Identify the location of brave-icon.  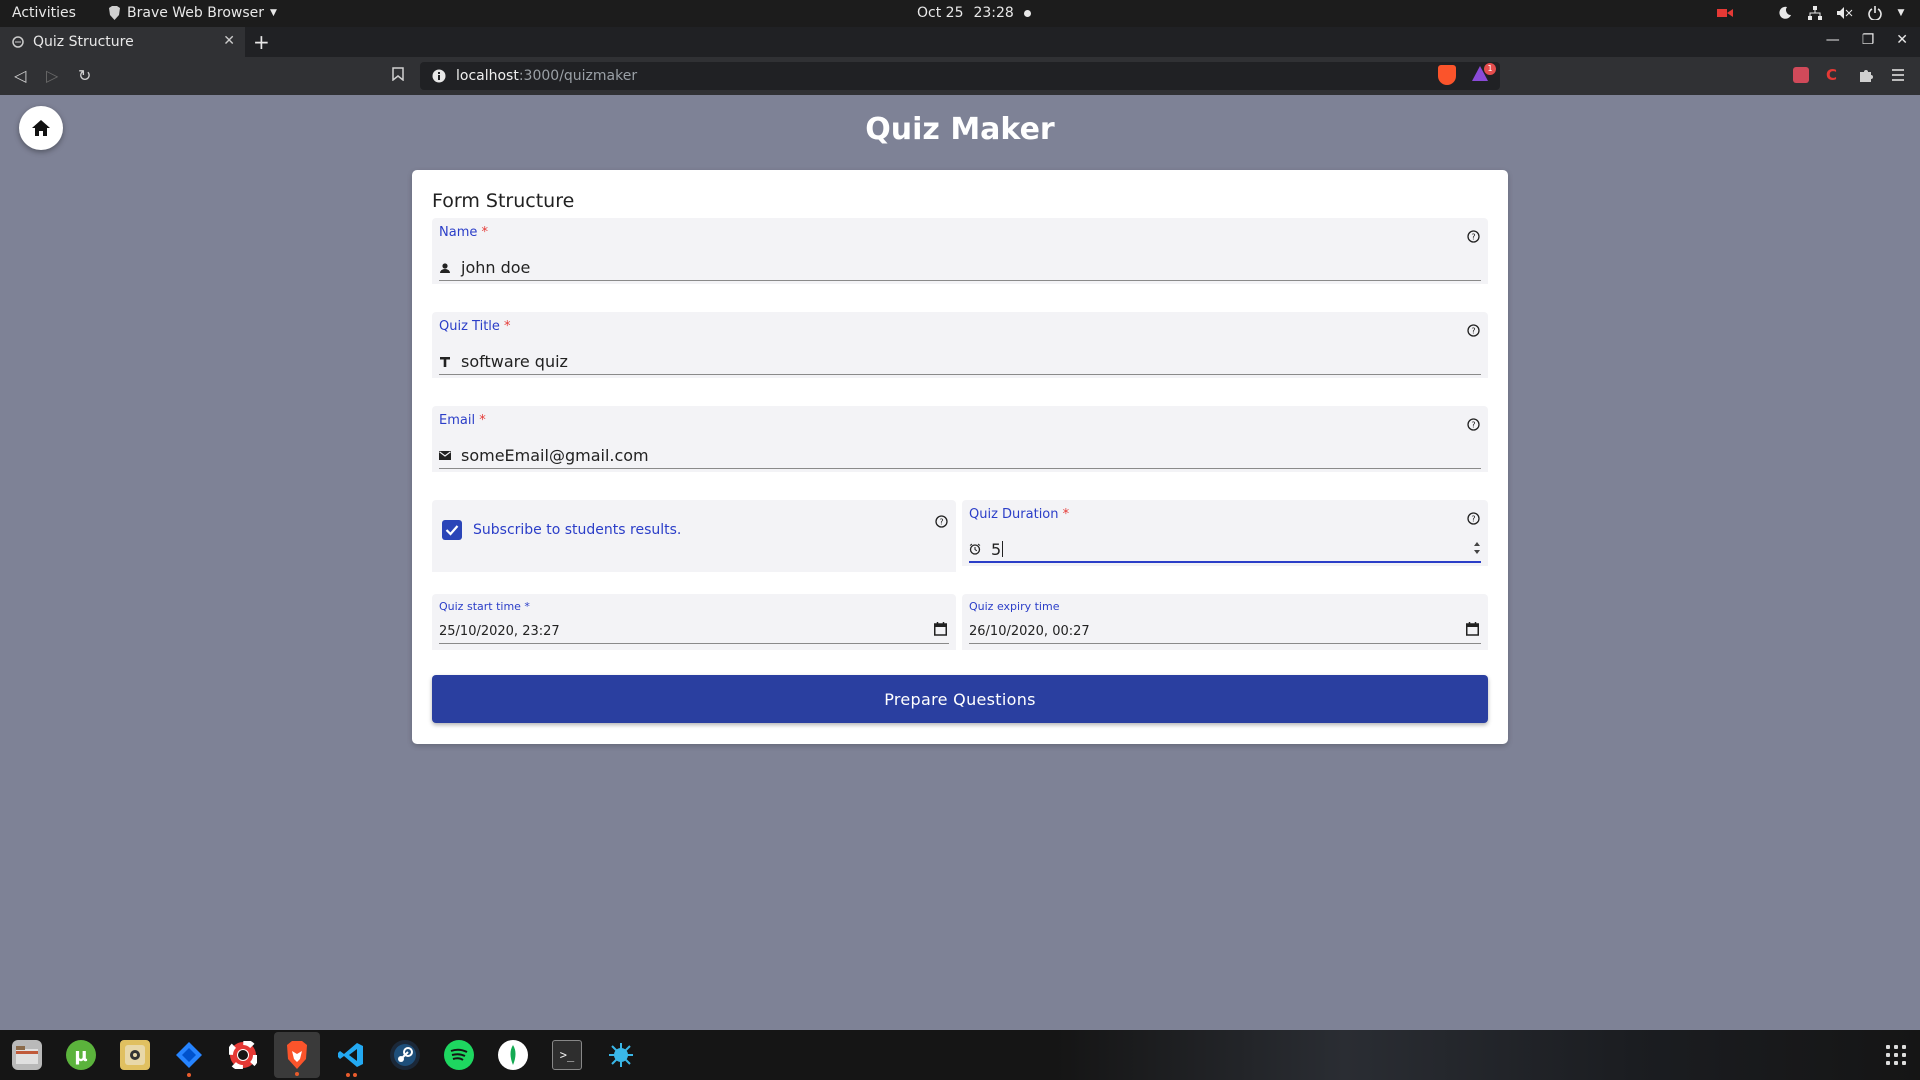
(297, 1055).